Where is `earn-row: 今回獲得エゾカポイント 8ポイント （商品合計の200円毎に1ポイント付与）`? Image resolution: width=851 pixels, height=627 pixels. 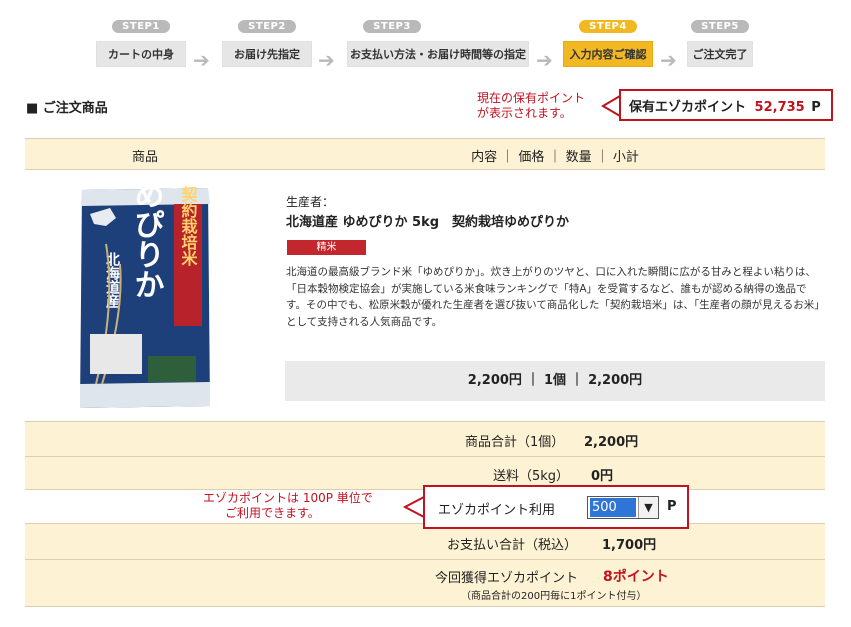
earn-row: 今回獲得エゾカポイント 8ポイント （商品合計の200円毎に1ポイント付与） is located at coordinates (425, 583).